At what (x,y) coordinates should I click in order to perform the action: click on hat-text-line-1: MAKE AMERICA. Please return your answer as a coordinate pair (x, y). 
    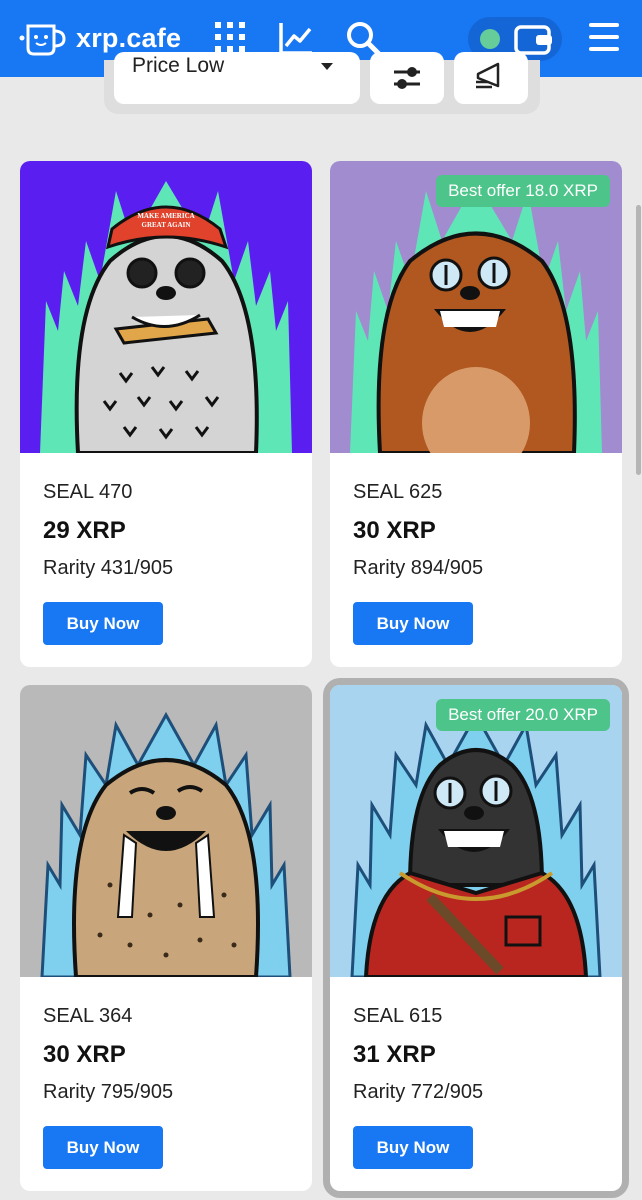
    Looking at the image, I should click on (165, 216).